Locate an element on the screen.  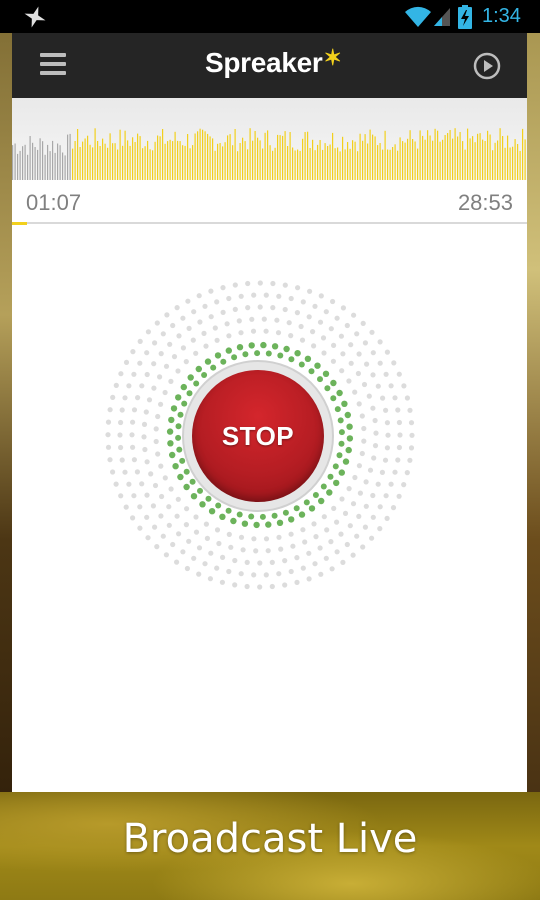
notification-star-icon is located at coordinates (35, 17).